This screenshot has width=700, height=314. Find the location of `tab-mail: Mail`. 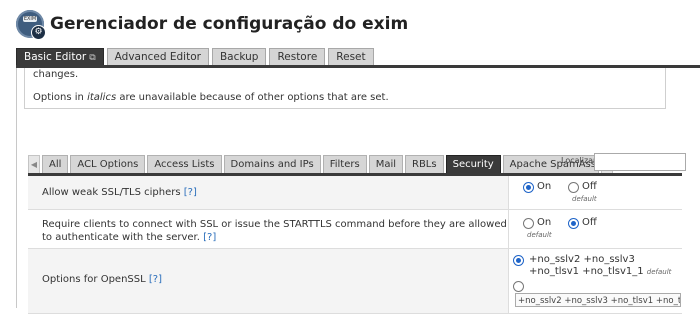

tab-mail: Mail is located at coordinates (385, 164).